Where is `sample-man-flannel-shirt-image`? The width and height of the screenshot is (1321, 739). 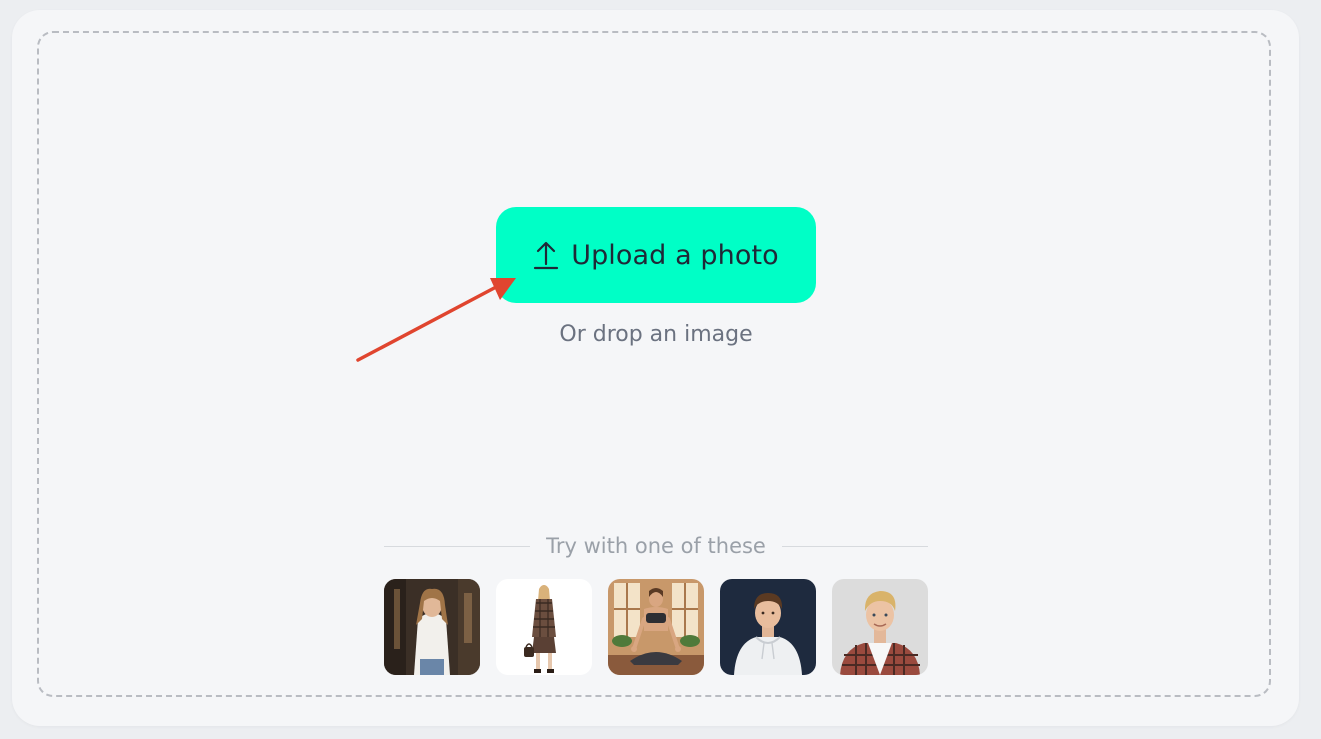
sample-man-flannel-shirt-image is located at coordinates (880, 627).